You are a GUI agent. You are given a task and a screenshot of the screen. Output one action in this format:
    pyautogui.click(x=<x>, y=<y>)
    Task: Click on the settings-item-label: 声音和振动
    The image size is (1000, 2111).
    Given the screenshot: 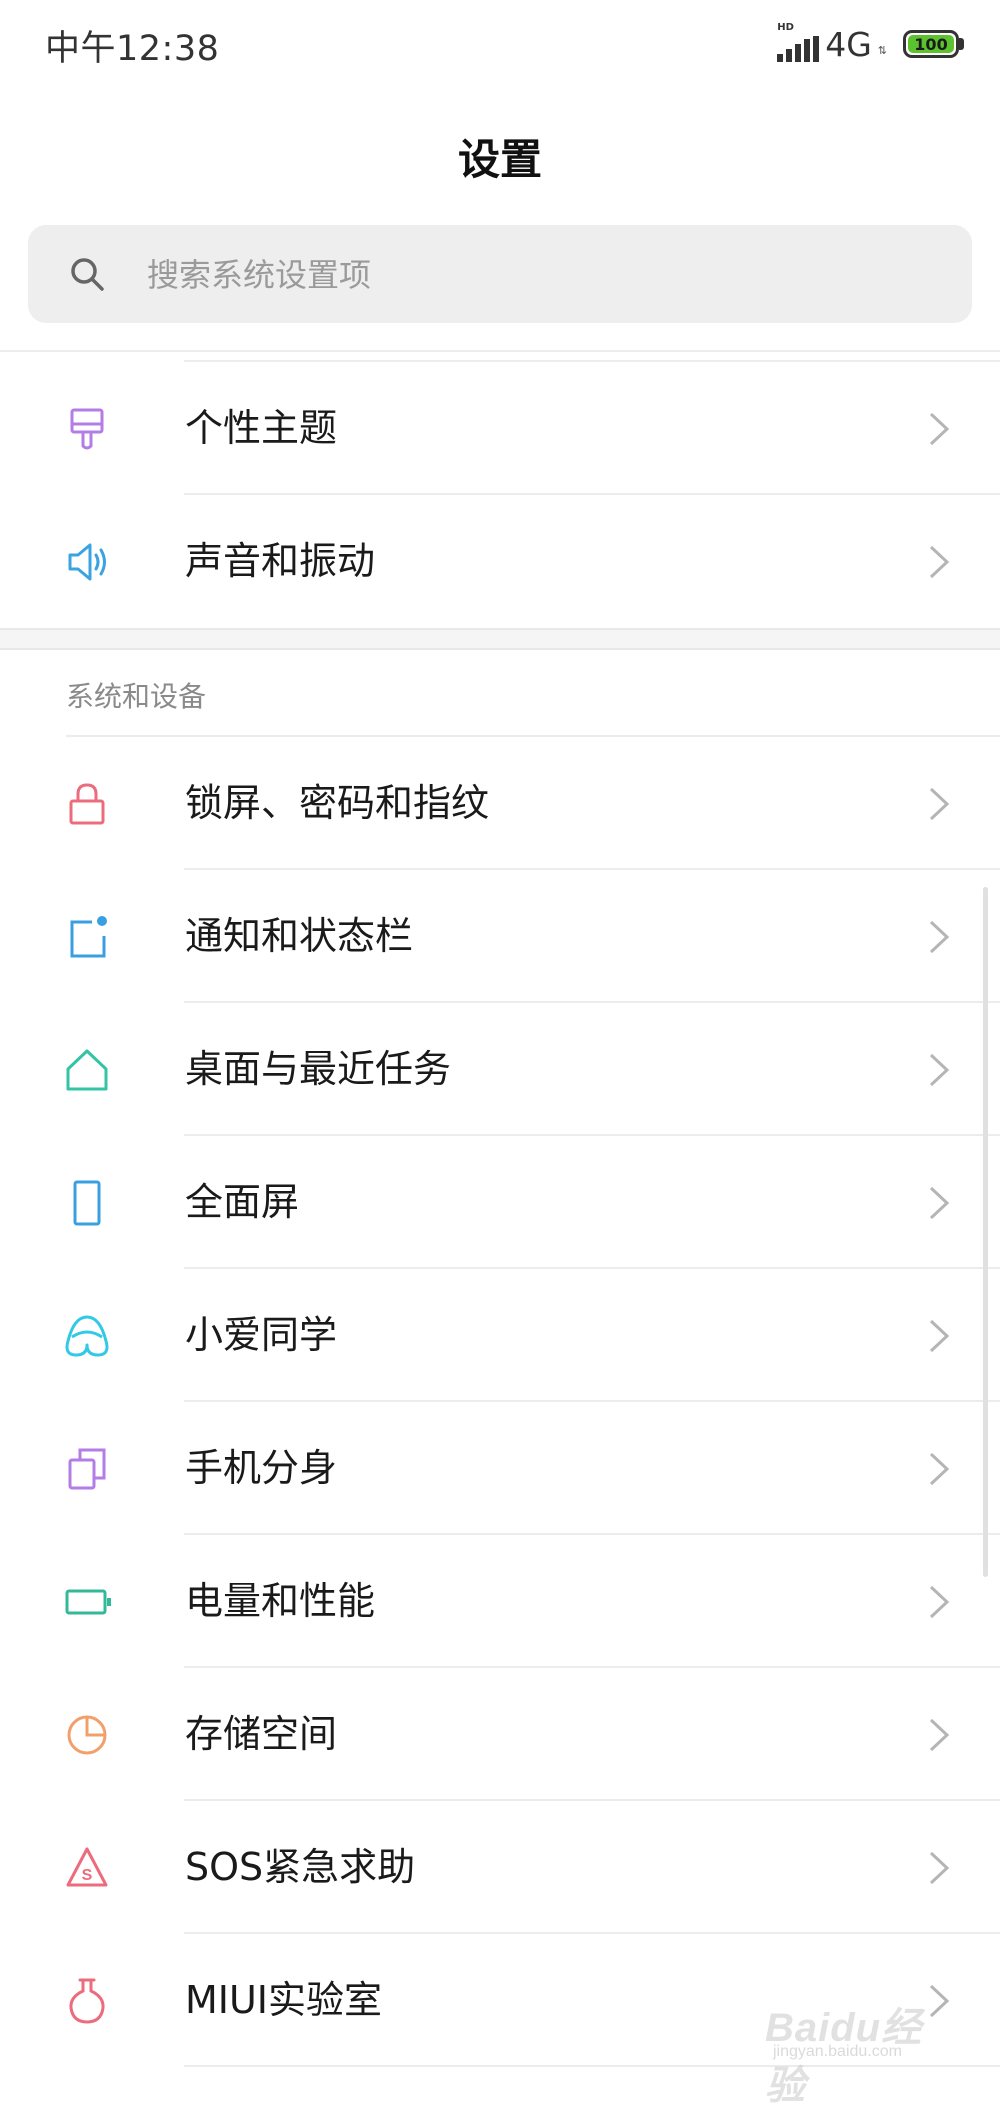 What is the action you would take?
    pyautogui.click(x=280, y=561)
    